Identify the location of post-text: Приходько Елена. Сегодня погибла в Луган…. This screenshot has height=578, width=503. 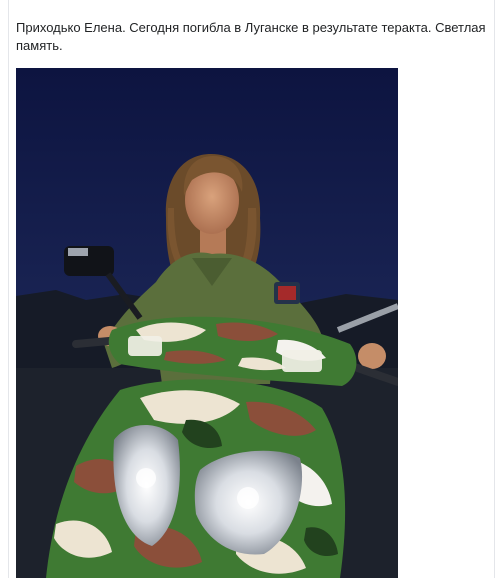
(251, 36).